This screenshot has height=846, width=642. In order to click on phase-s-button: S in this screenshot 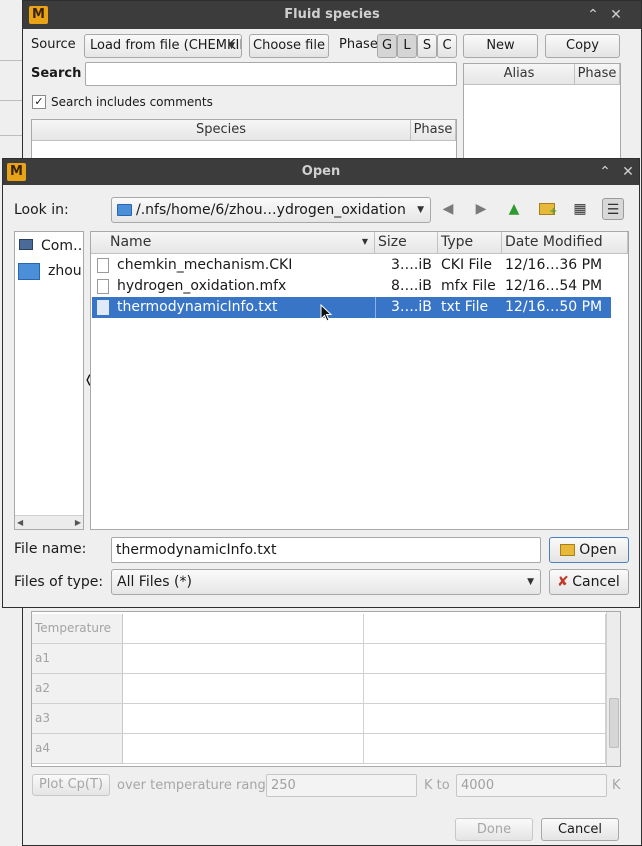, I will do `click(427, 46)`.